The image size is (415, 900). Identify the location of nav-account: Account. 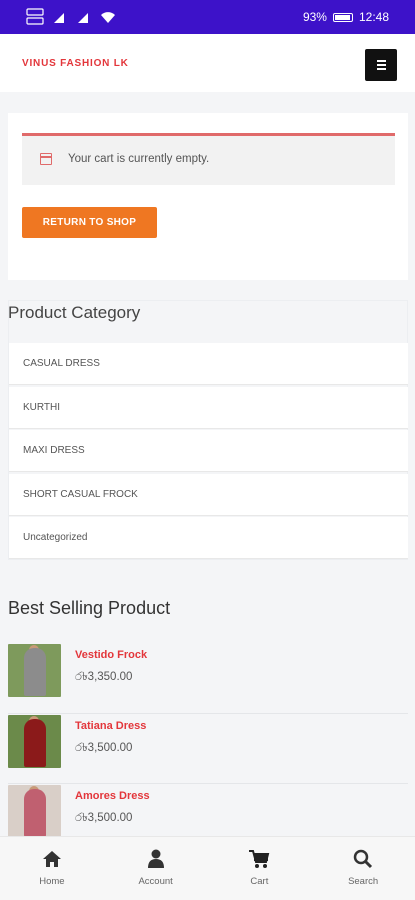
(156, 868).